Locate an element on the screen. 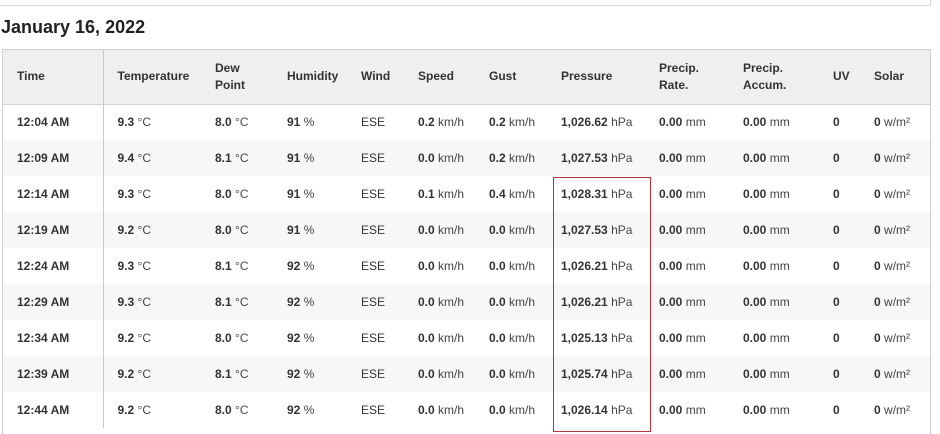 The width and height of the screenshot is (940, 434). cell-pressure: 1,025.13 hPa is located at coordinates (596, 338).